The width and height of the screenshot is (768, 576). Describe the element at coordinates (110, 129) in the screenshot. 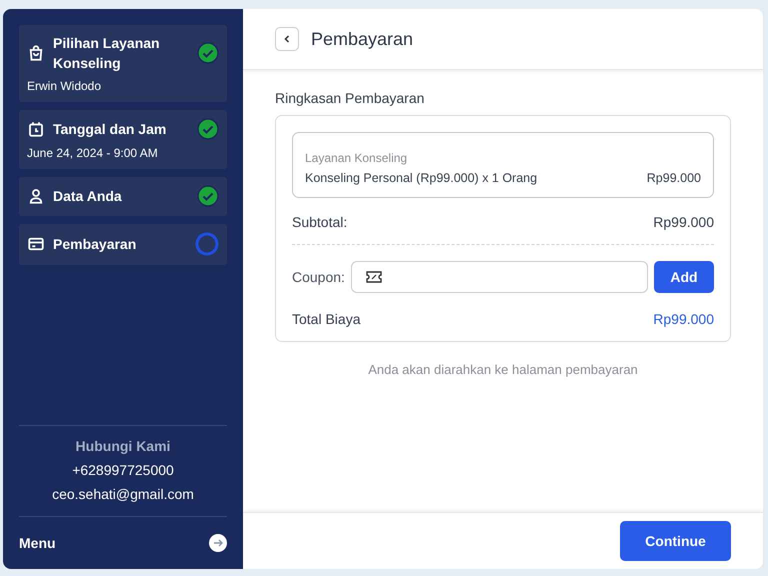

I see `step-title: Tanggal dan Jam` at that location.